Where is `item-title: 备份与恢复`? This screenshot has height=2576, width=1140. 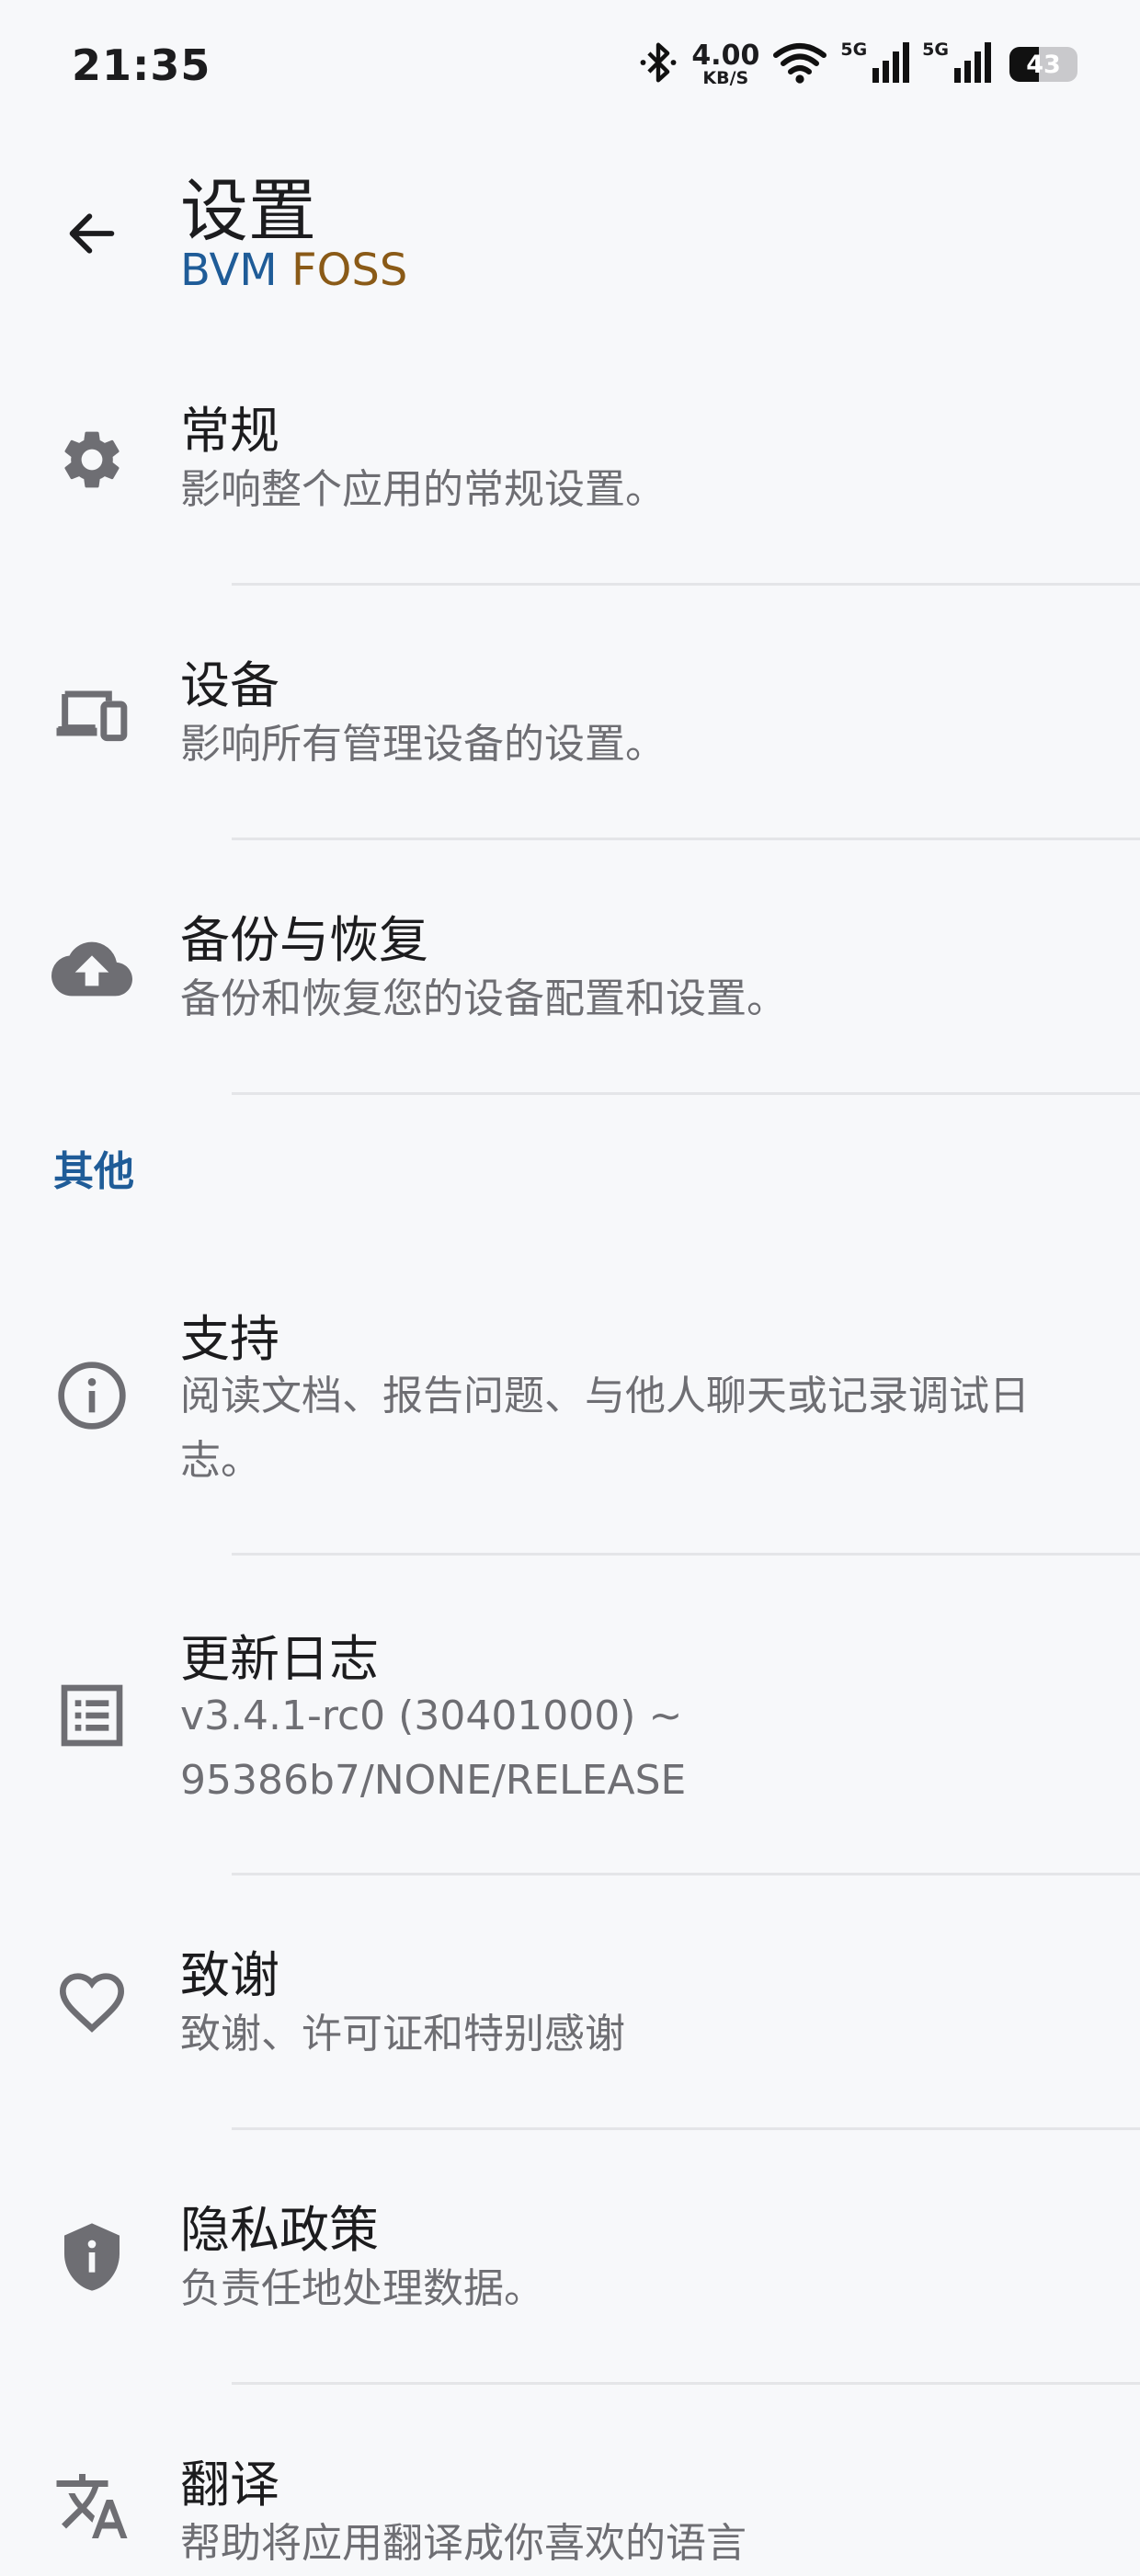
item-title: 备份与恢复 is located at coordinates (304, 940).